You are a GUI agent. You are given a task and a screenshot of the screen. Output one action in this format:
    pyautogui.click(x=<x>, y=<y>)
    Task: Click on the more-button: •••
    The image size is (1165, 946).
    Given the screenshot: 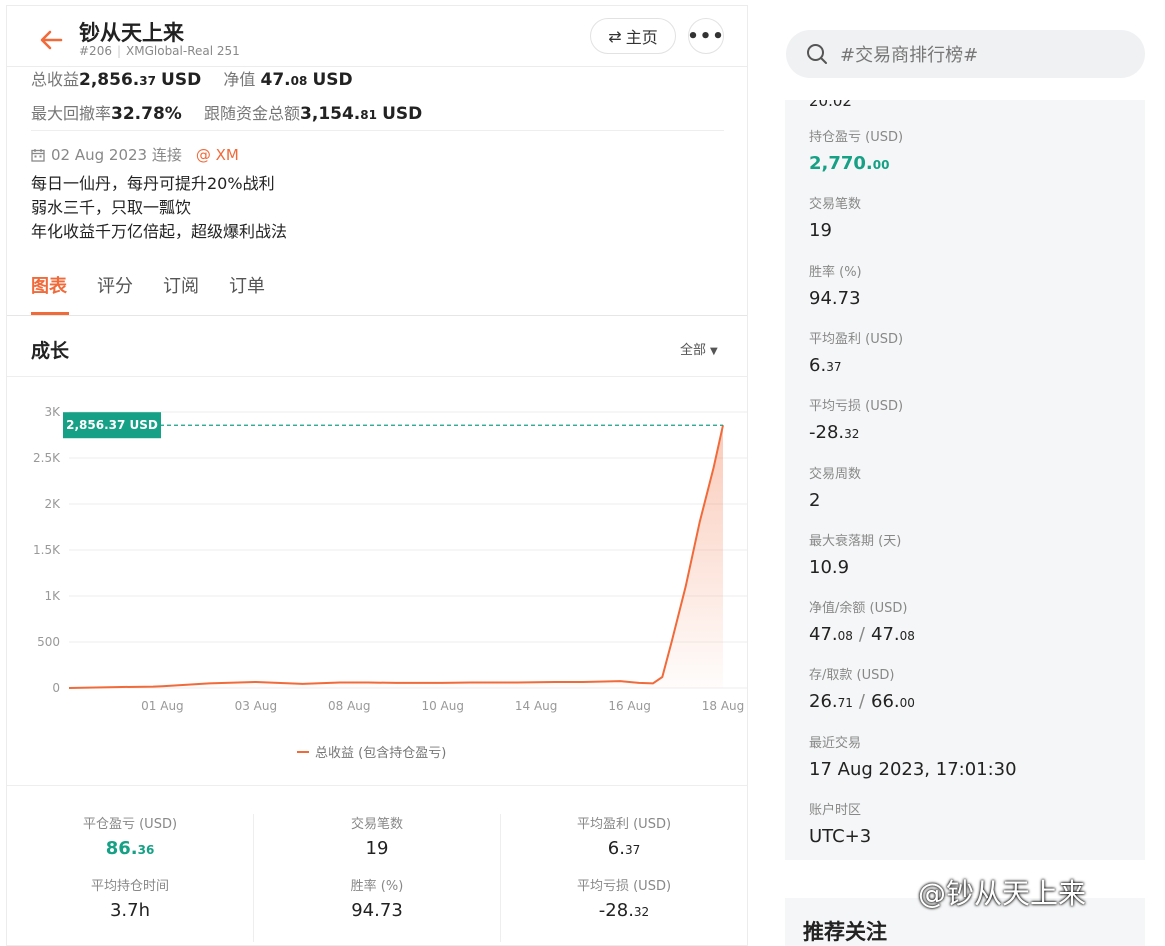 What is the action you would take?
    pyautogui.click(x=705, y=36)
    